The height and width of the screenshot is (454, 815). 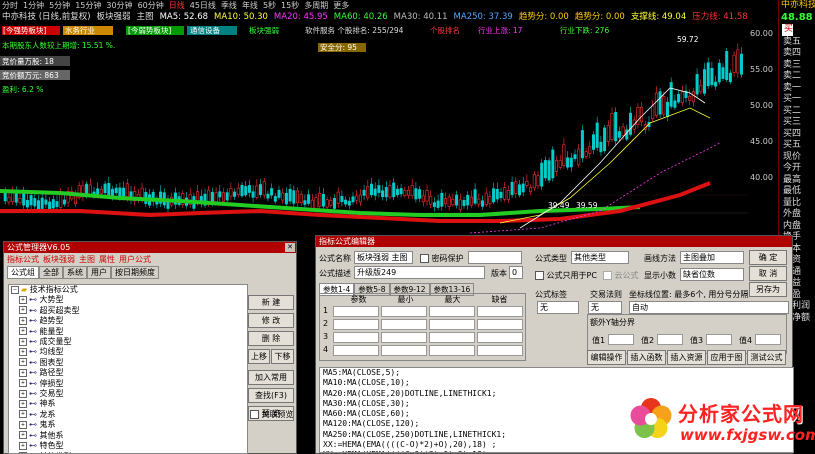 I want to click on version-input: 0, so click(x=516, y=272).